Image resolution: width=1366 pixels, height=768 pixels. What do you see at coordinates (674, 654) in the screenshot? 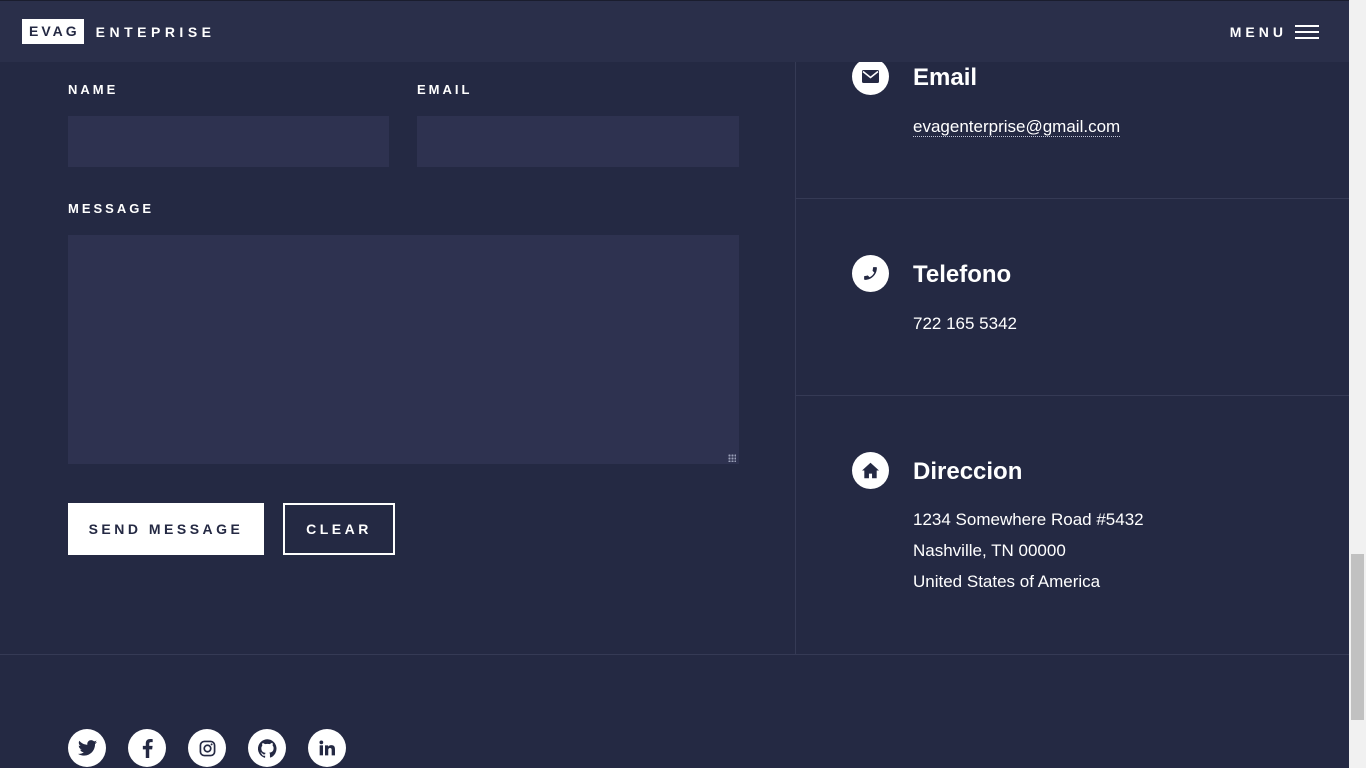
I see `footer-divider` at bounding box center [674, 654].